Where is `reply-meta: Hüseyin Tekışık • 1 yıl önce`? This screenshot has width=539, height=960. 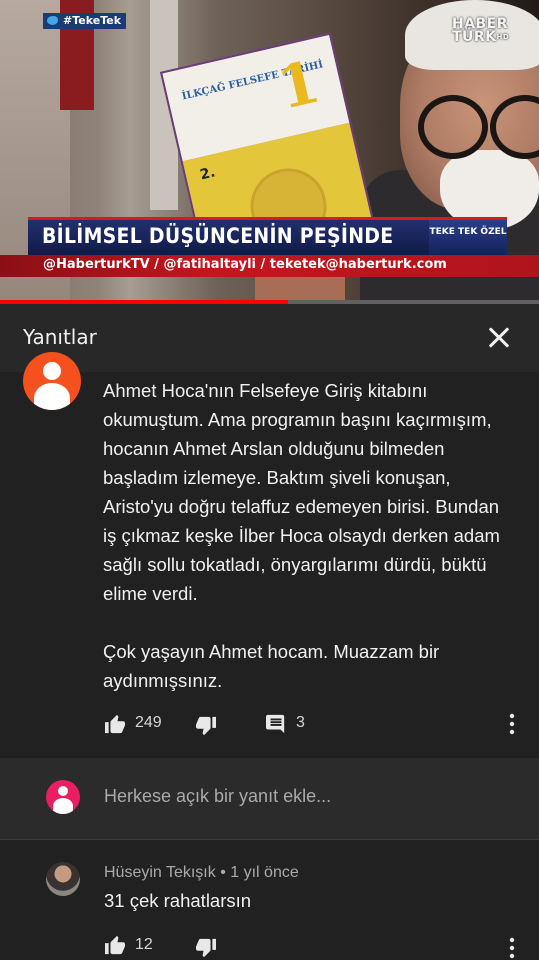 reply-meta: Hüseyin Tekışık • 1 yıl önce is located at coordinates (201, 873).